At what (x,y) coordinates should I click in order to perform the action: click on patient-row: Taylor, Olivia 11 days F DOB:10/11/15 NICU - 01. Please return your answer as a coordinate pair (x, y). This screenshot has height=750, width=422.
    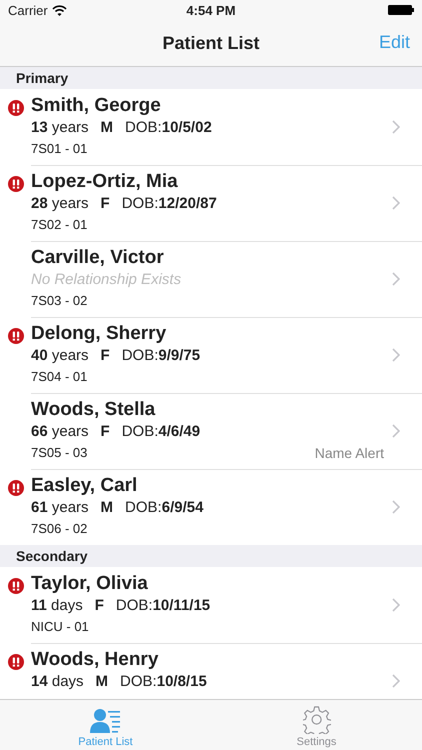
    Looking at the image, I should click on (211, 605).